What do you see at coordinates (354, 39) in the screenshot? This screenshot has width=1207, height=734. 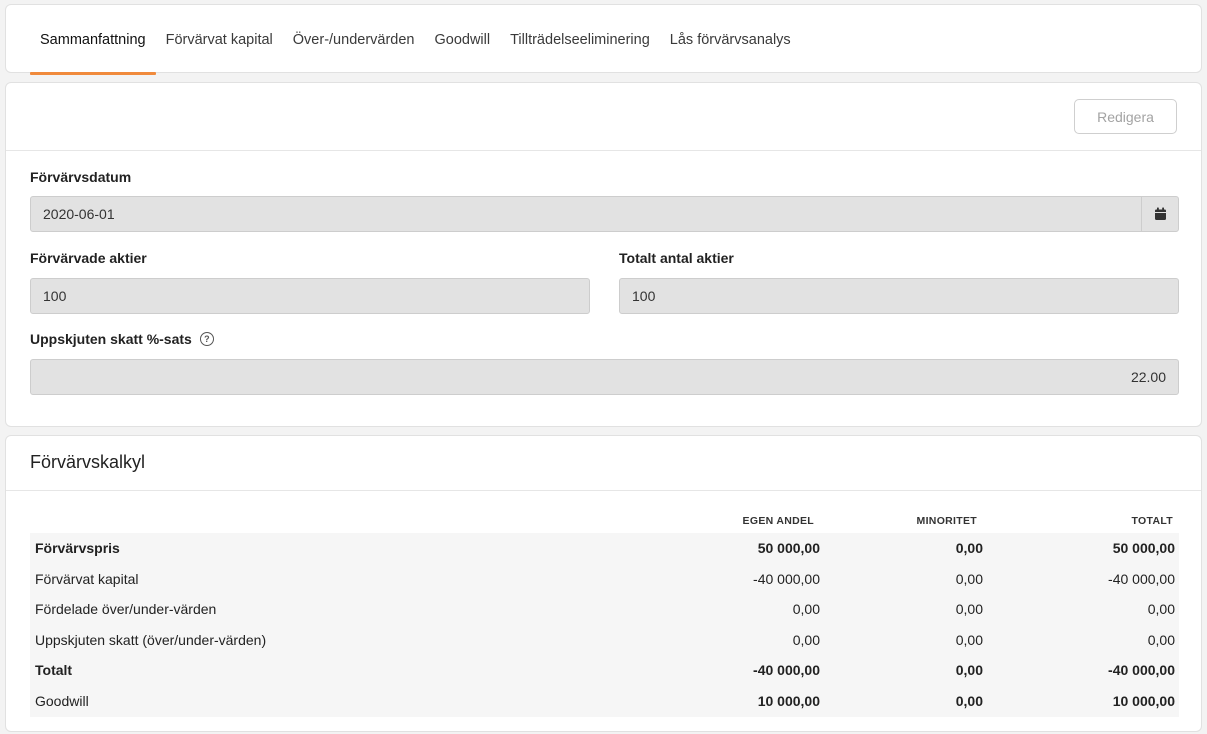 I see `tab-over-undervarden: Över-/undervärden` at bounding box center [354, 39].